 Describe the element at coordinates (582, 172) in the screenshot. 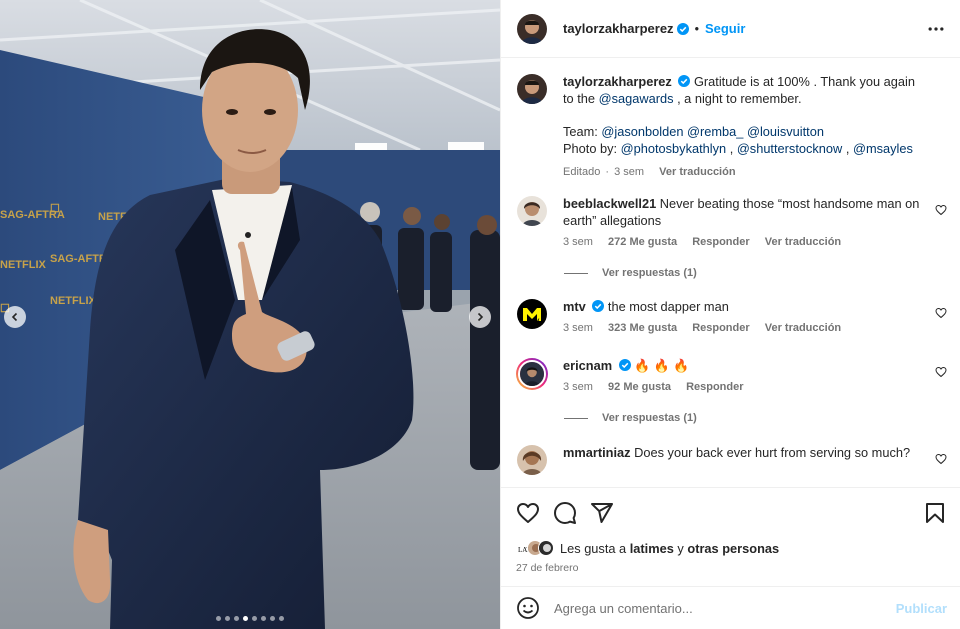

I see `edited-label: Editado` at that location.